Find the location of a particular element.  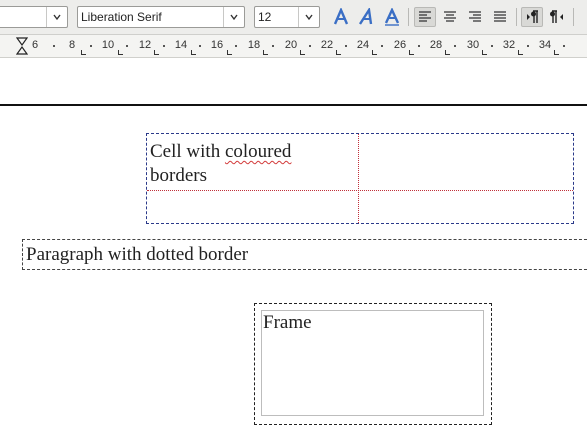

fontwork-icon is located at coordinates (341, 16).